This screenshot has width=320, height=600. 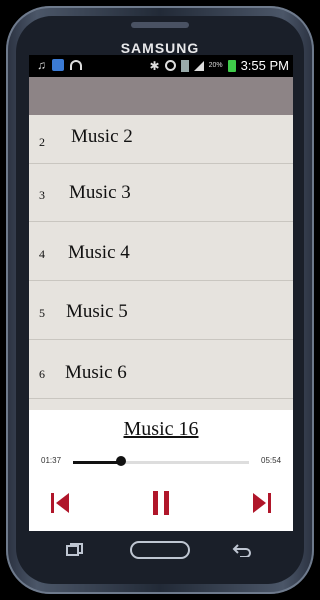 I want to click on list-item: 4 Music 4, so click(x=161, y=251).